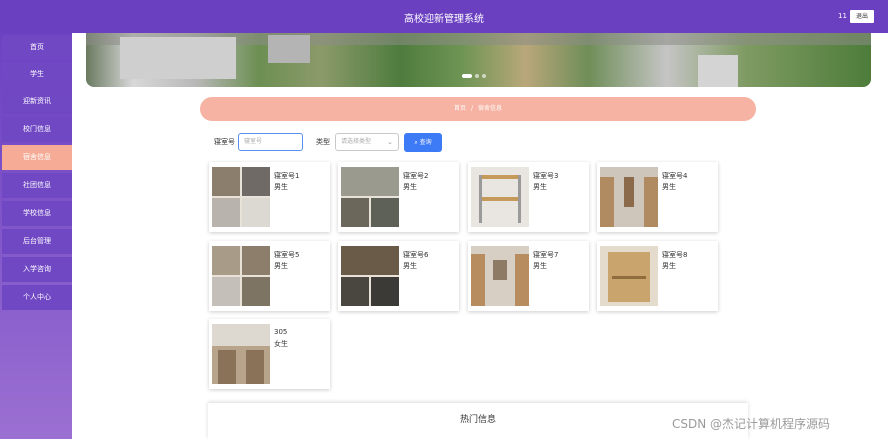 This screenshot has width=888, height=439. I want to click on room-card: 寝室号3 男生, so click(528, 197).